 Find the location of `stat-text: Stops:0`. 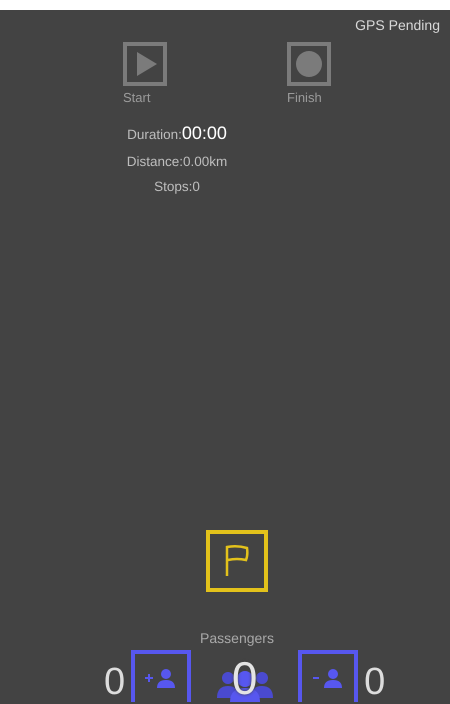

stat-text: Stops:0 is located at coordinates (177, 186).